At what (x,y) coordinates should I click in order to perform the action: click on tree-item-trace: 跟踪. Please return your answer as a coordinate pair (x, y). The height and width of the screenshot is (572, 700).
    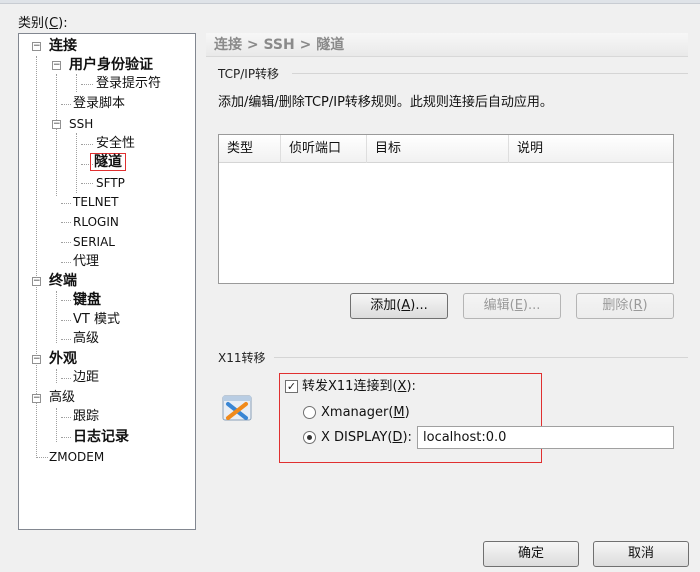
    Looking at the image, I should click on (86, 417).